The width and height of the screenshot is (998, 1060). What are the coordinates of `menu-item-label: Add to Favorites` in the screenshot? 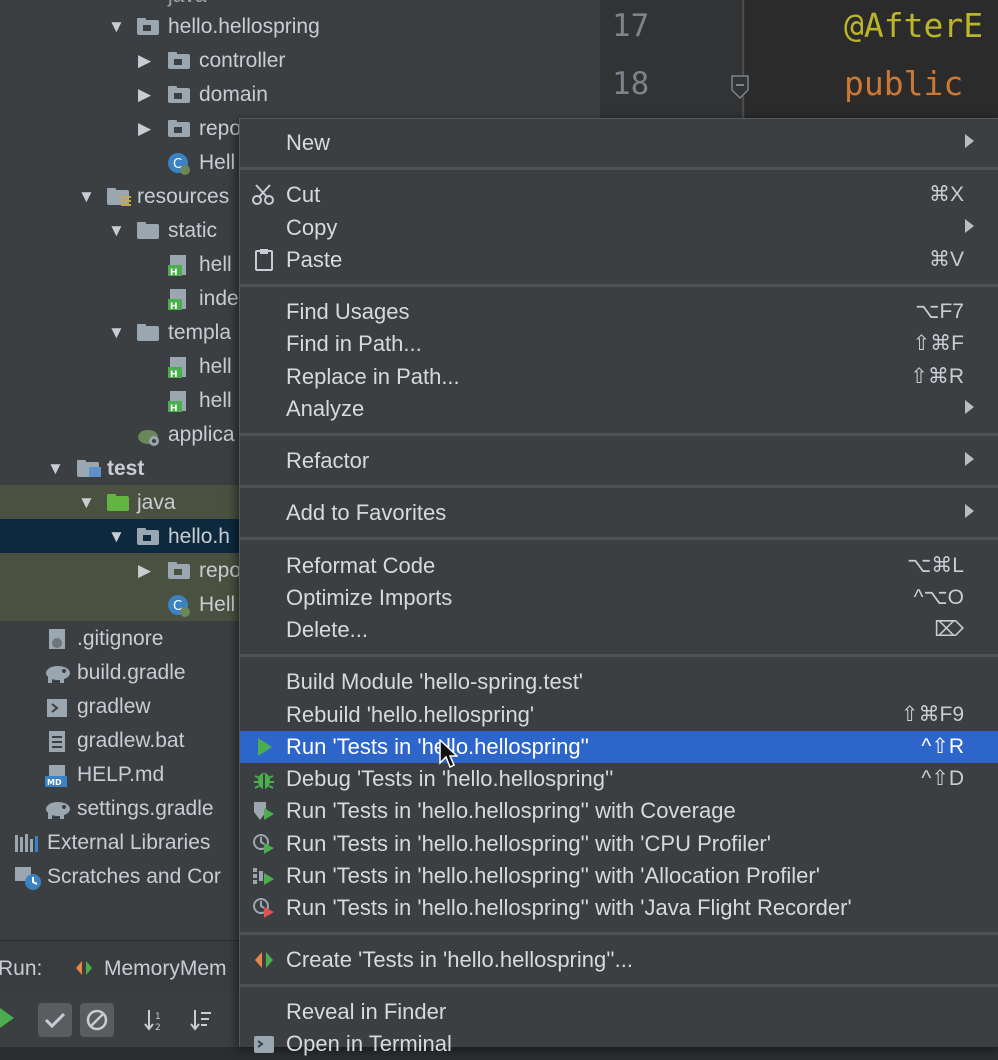 It's located at (366, 512).